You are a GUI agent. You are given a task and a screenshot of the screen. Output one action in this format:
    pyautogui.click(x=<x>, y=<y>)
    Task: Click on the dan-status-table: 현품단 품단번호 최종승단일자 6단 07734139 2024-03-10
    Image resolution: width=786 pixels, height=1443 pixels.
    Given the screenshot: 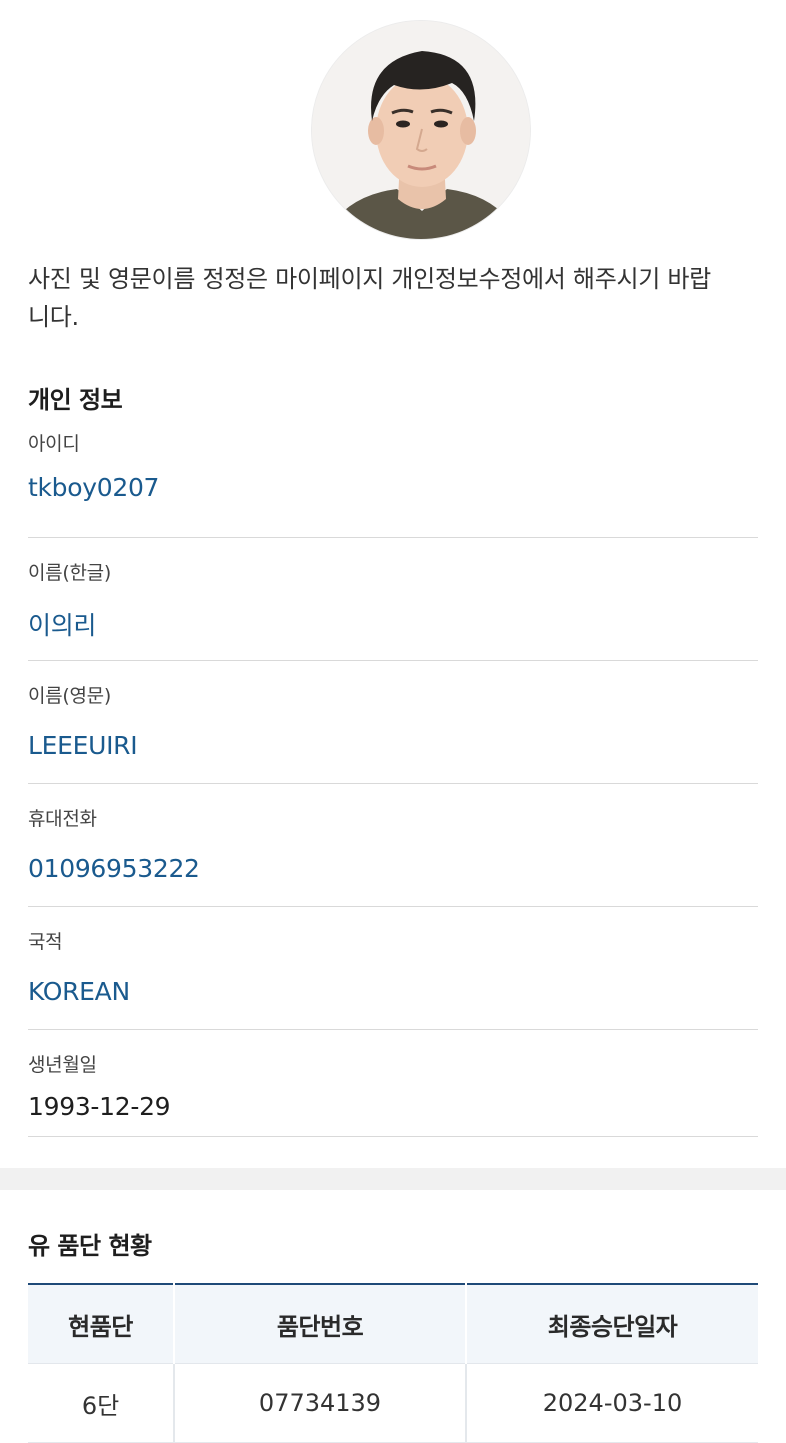 What is the action you would take?
    pyautogui.click(x=393, y=1363)
    